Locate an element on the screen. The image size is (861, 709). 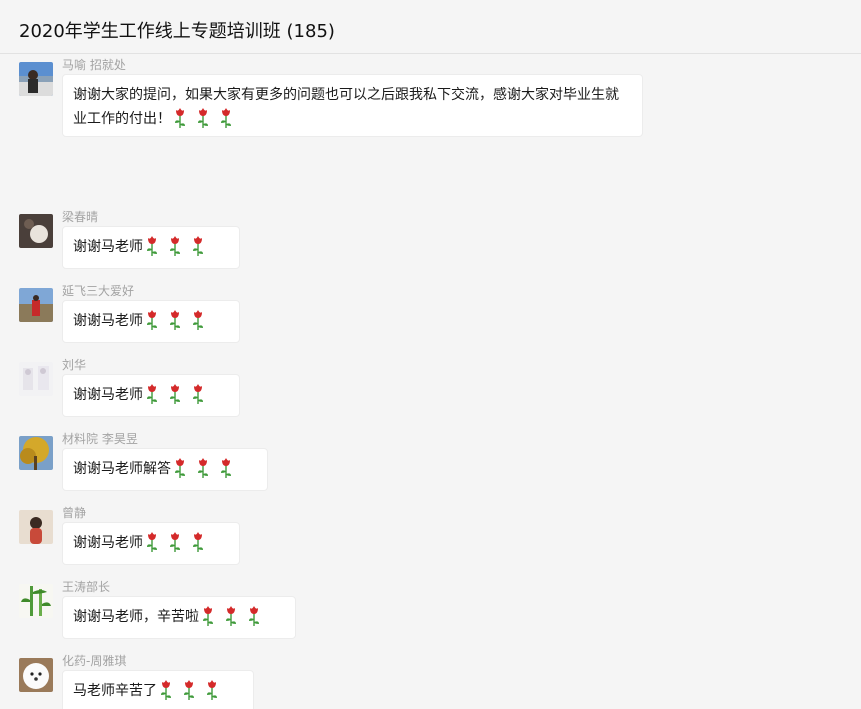
message-bubble: 谢谢马老师，辛苦啦 is located at coordinates (179, 617).